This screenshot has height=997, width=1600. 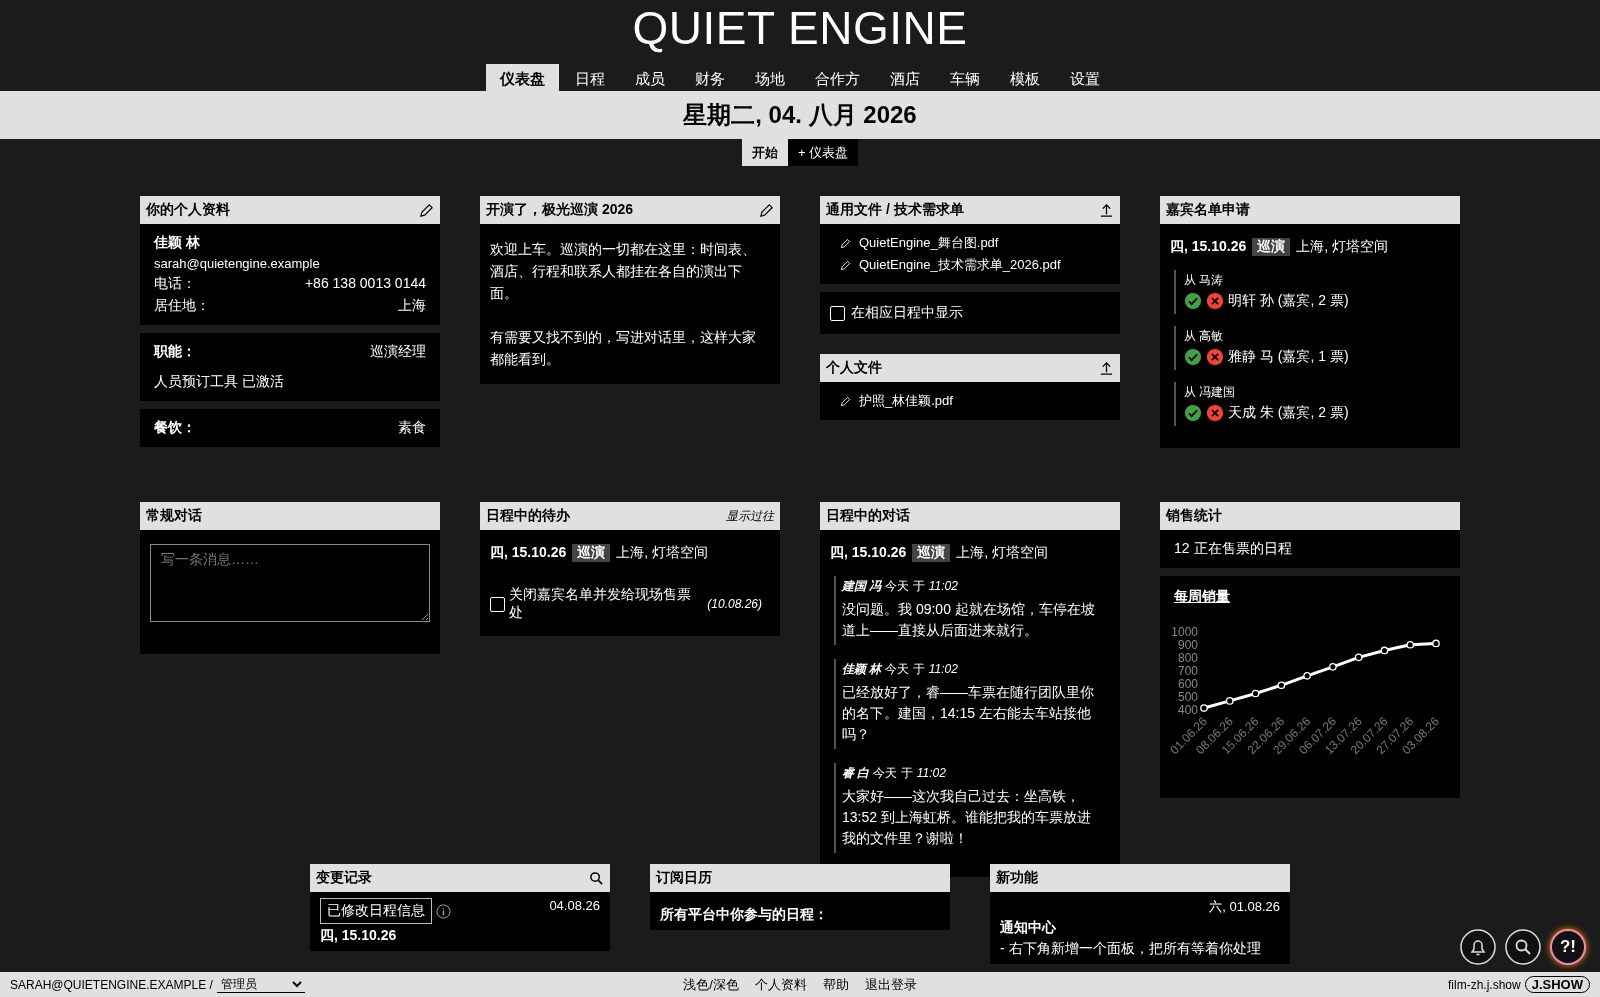 What do you see at coordinates (590, 77) in the screenshot?
I see `nav-tab: 日程` at bounding box center [590, 77].